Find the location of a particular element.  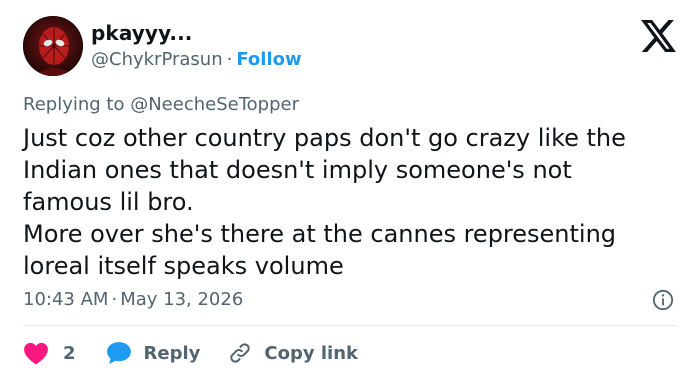

avatar is located at coordinates (53, 46).